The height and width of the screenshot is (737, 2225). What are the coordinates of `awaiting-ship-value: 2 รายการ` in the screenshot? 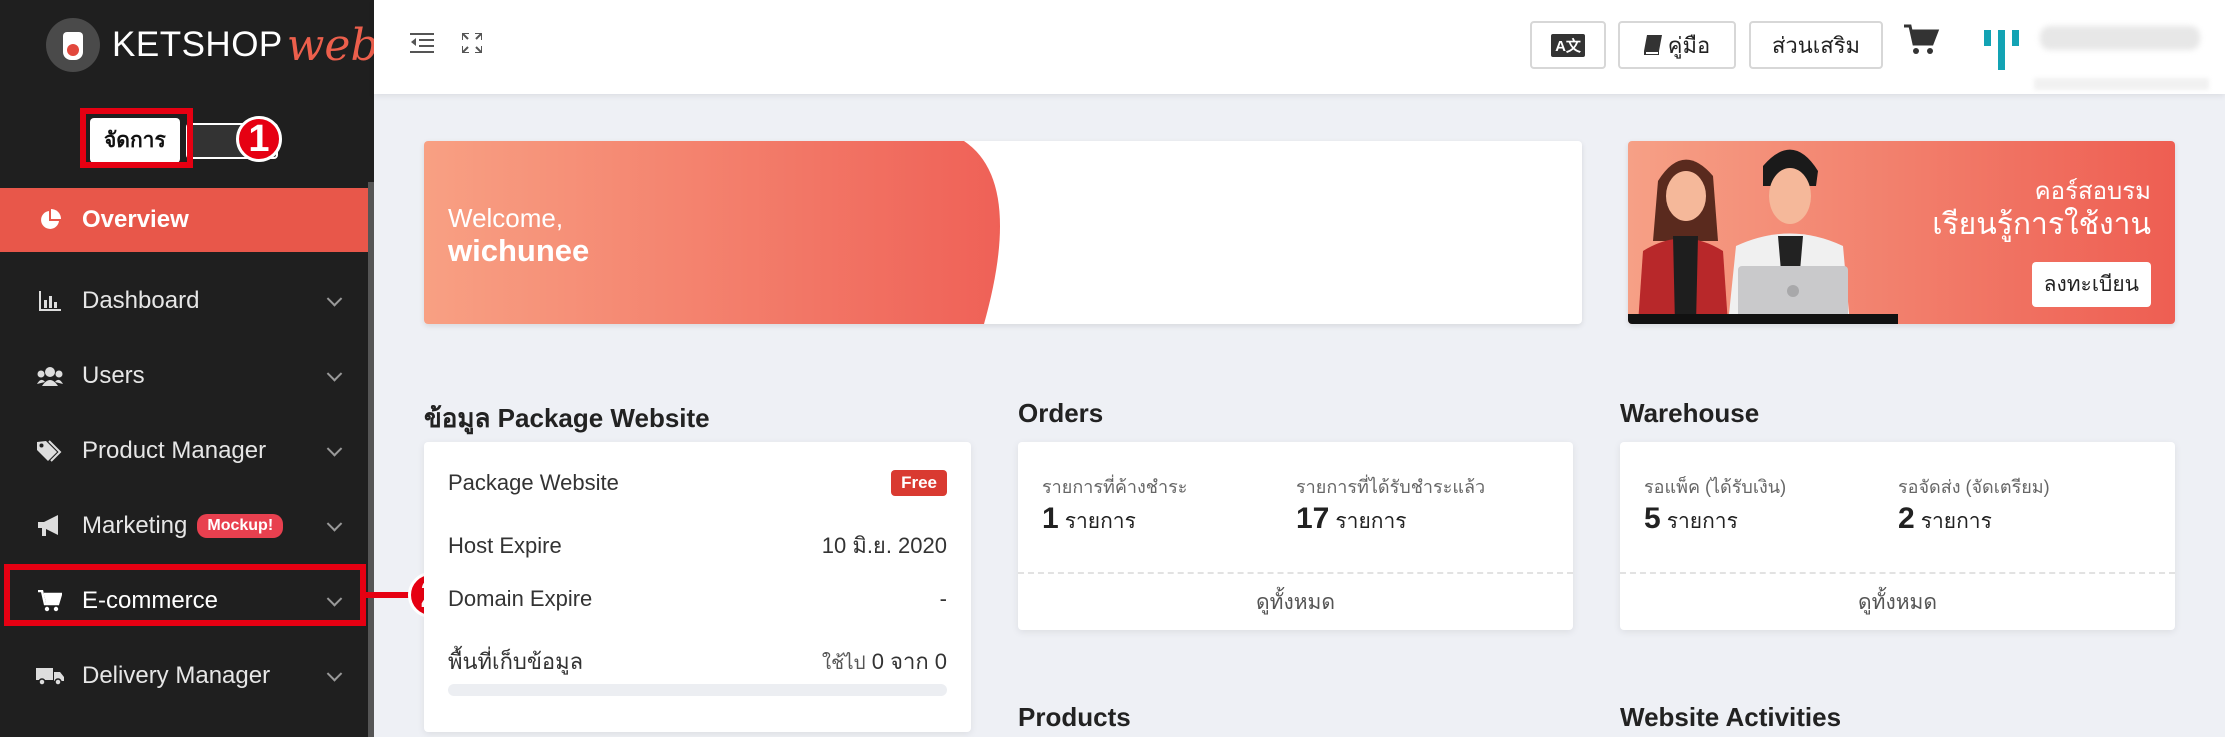 It's located at (1945, 520).